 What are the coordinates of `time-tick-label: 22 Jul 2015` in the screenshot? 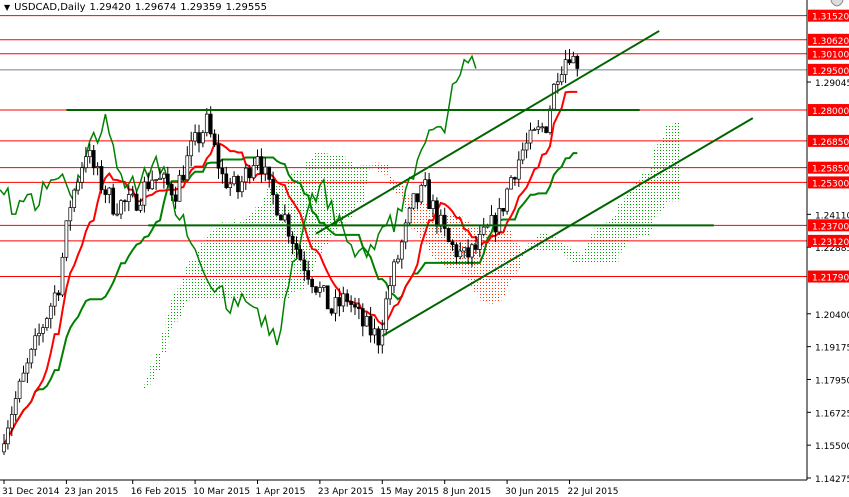 It's located at (593, 492).